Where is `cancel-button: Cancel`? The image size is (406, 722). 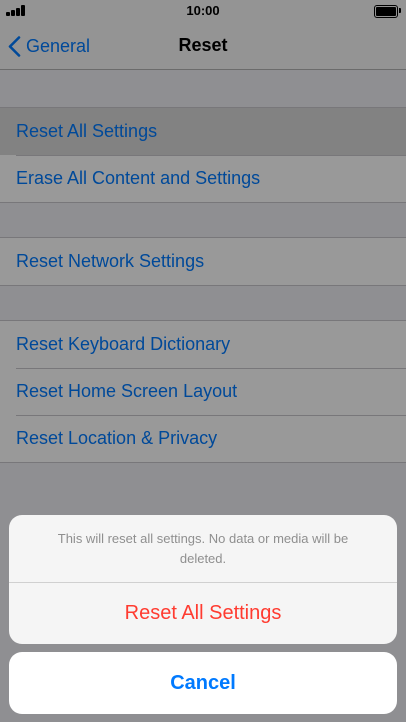
cancel-button: Cancel is located at coordinates (203, 683).